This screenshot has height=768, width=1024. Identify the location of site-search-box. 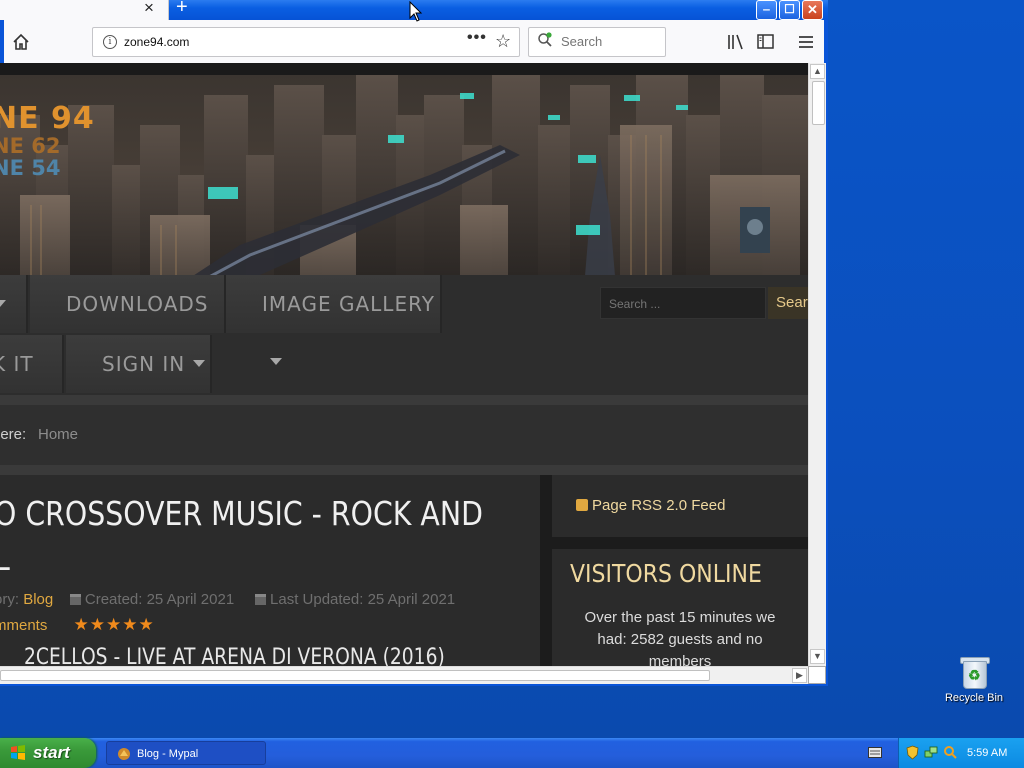
(683, 303).